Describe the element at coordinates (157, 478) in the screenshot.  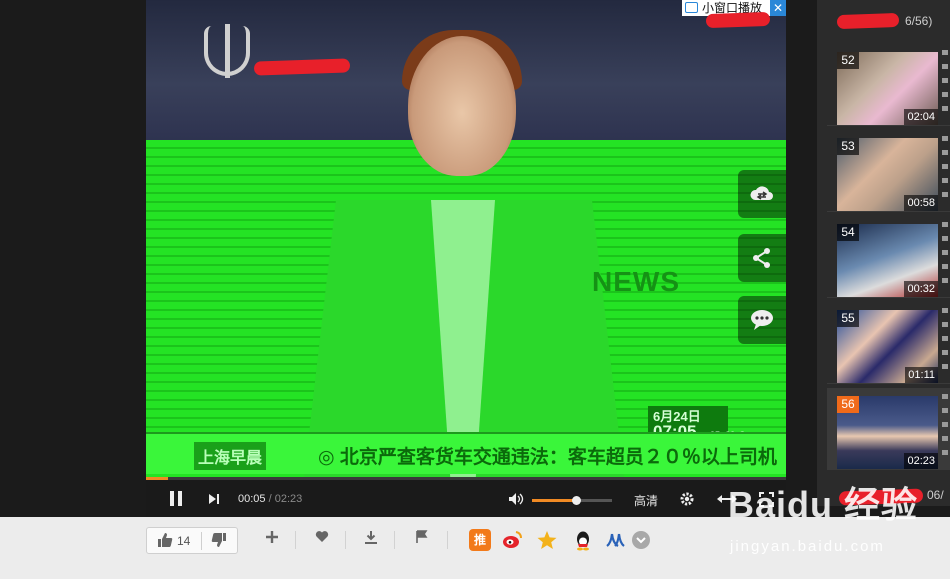
I see `progress-fill` at that location.